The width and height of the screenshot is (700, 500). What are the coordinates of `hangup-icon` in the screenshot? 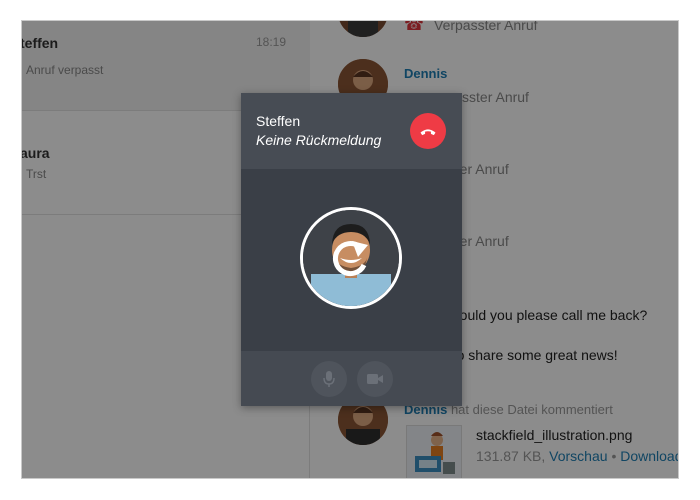 It's located at (428, 132).